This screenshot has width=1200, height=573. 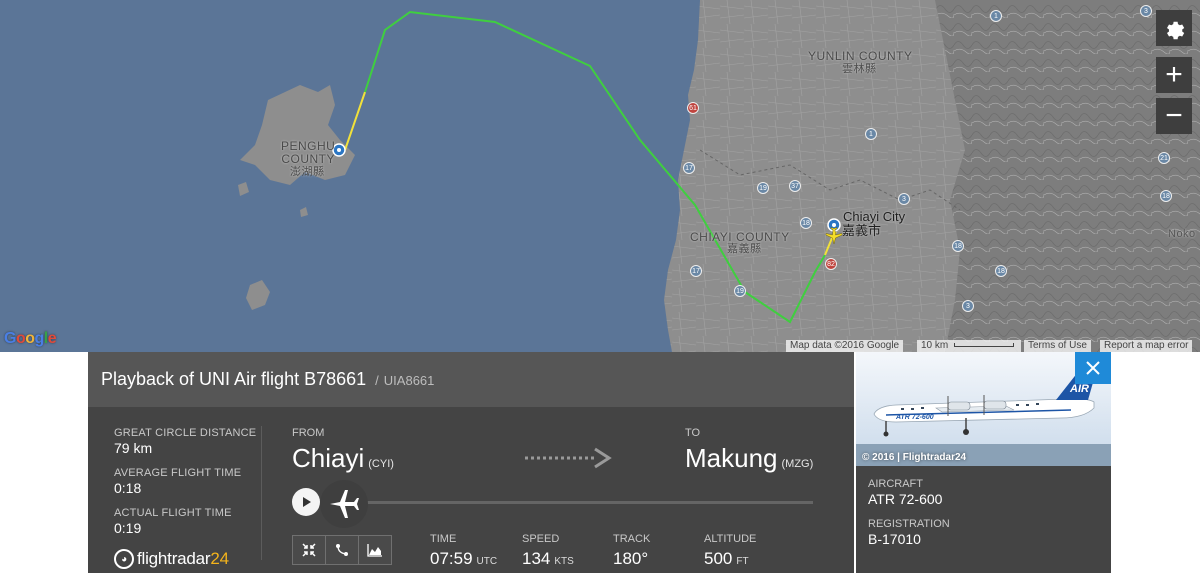 What do you see at coordinates (1093, 368) in the screenshot?
I see `close-button` at bounding box center [1093, 368].